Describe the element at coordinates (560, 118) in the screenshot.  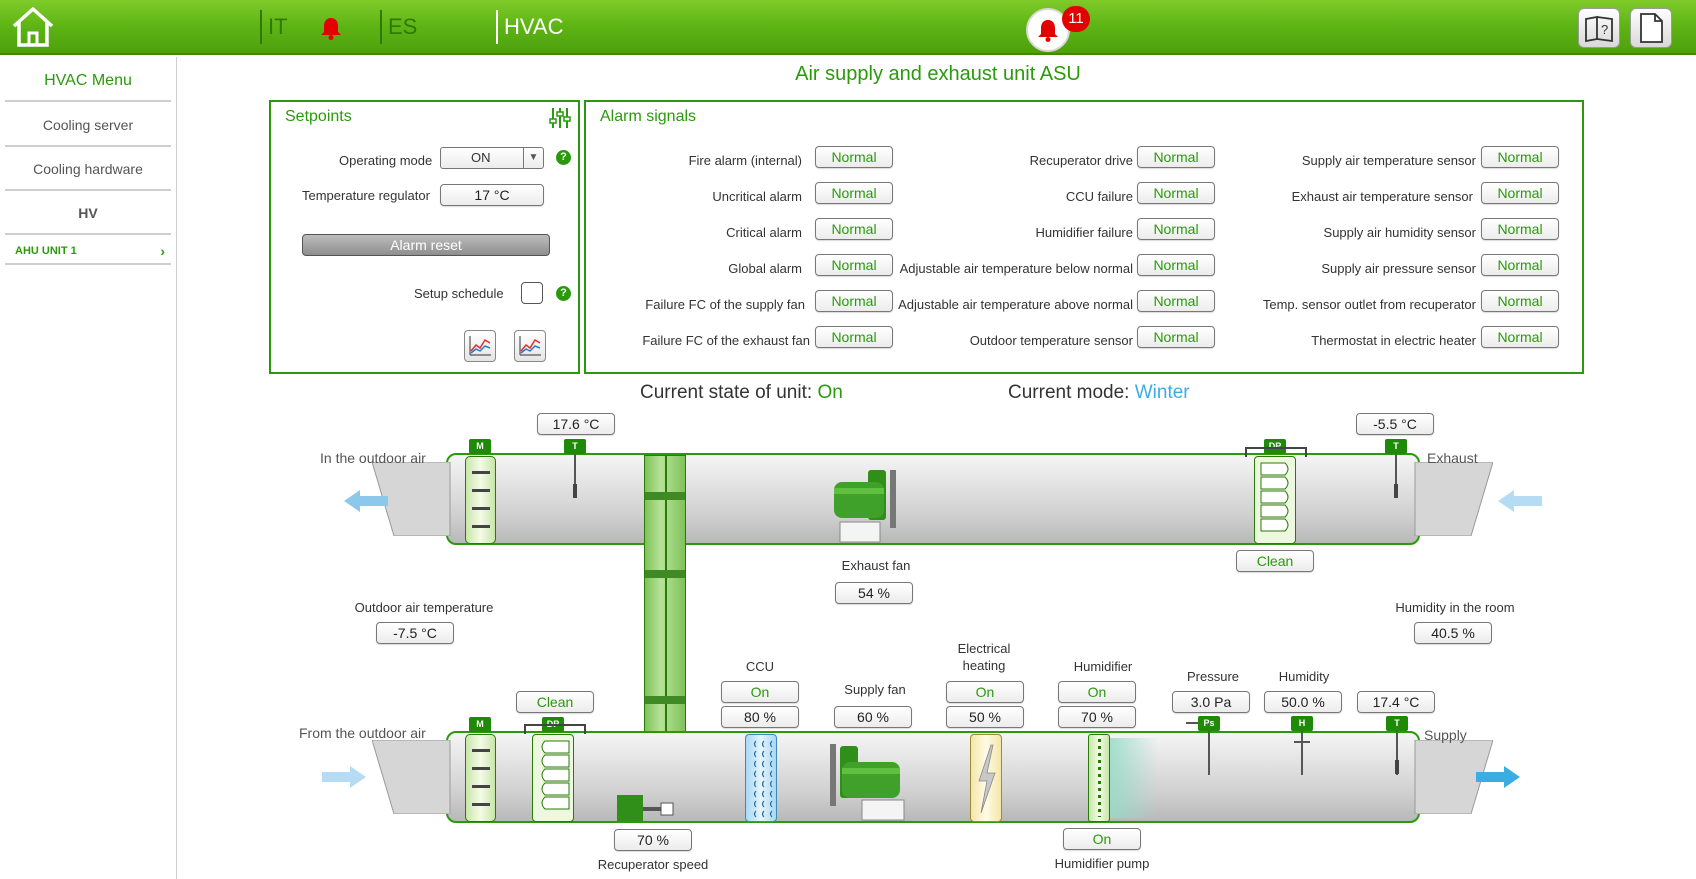
I see `sliders-icon` at that location.